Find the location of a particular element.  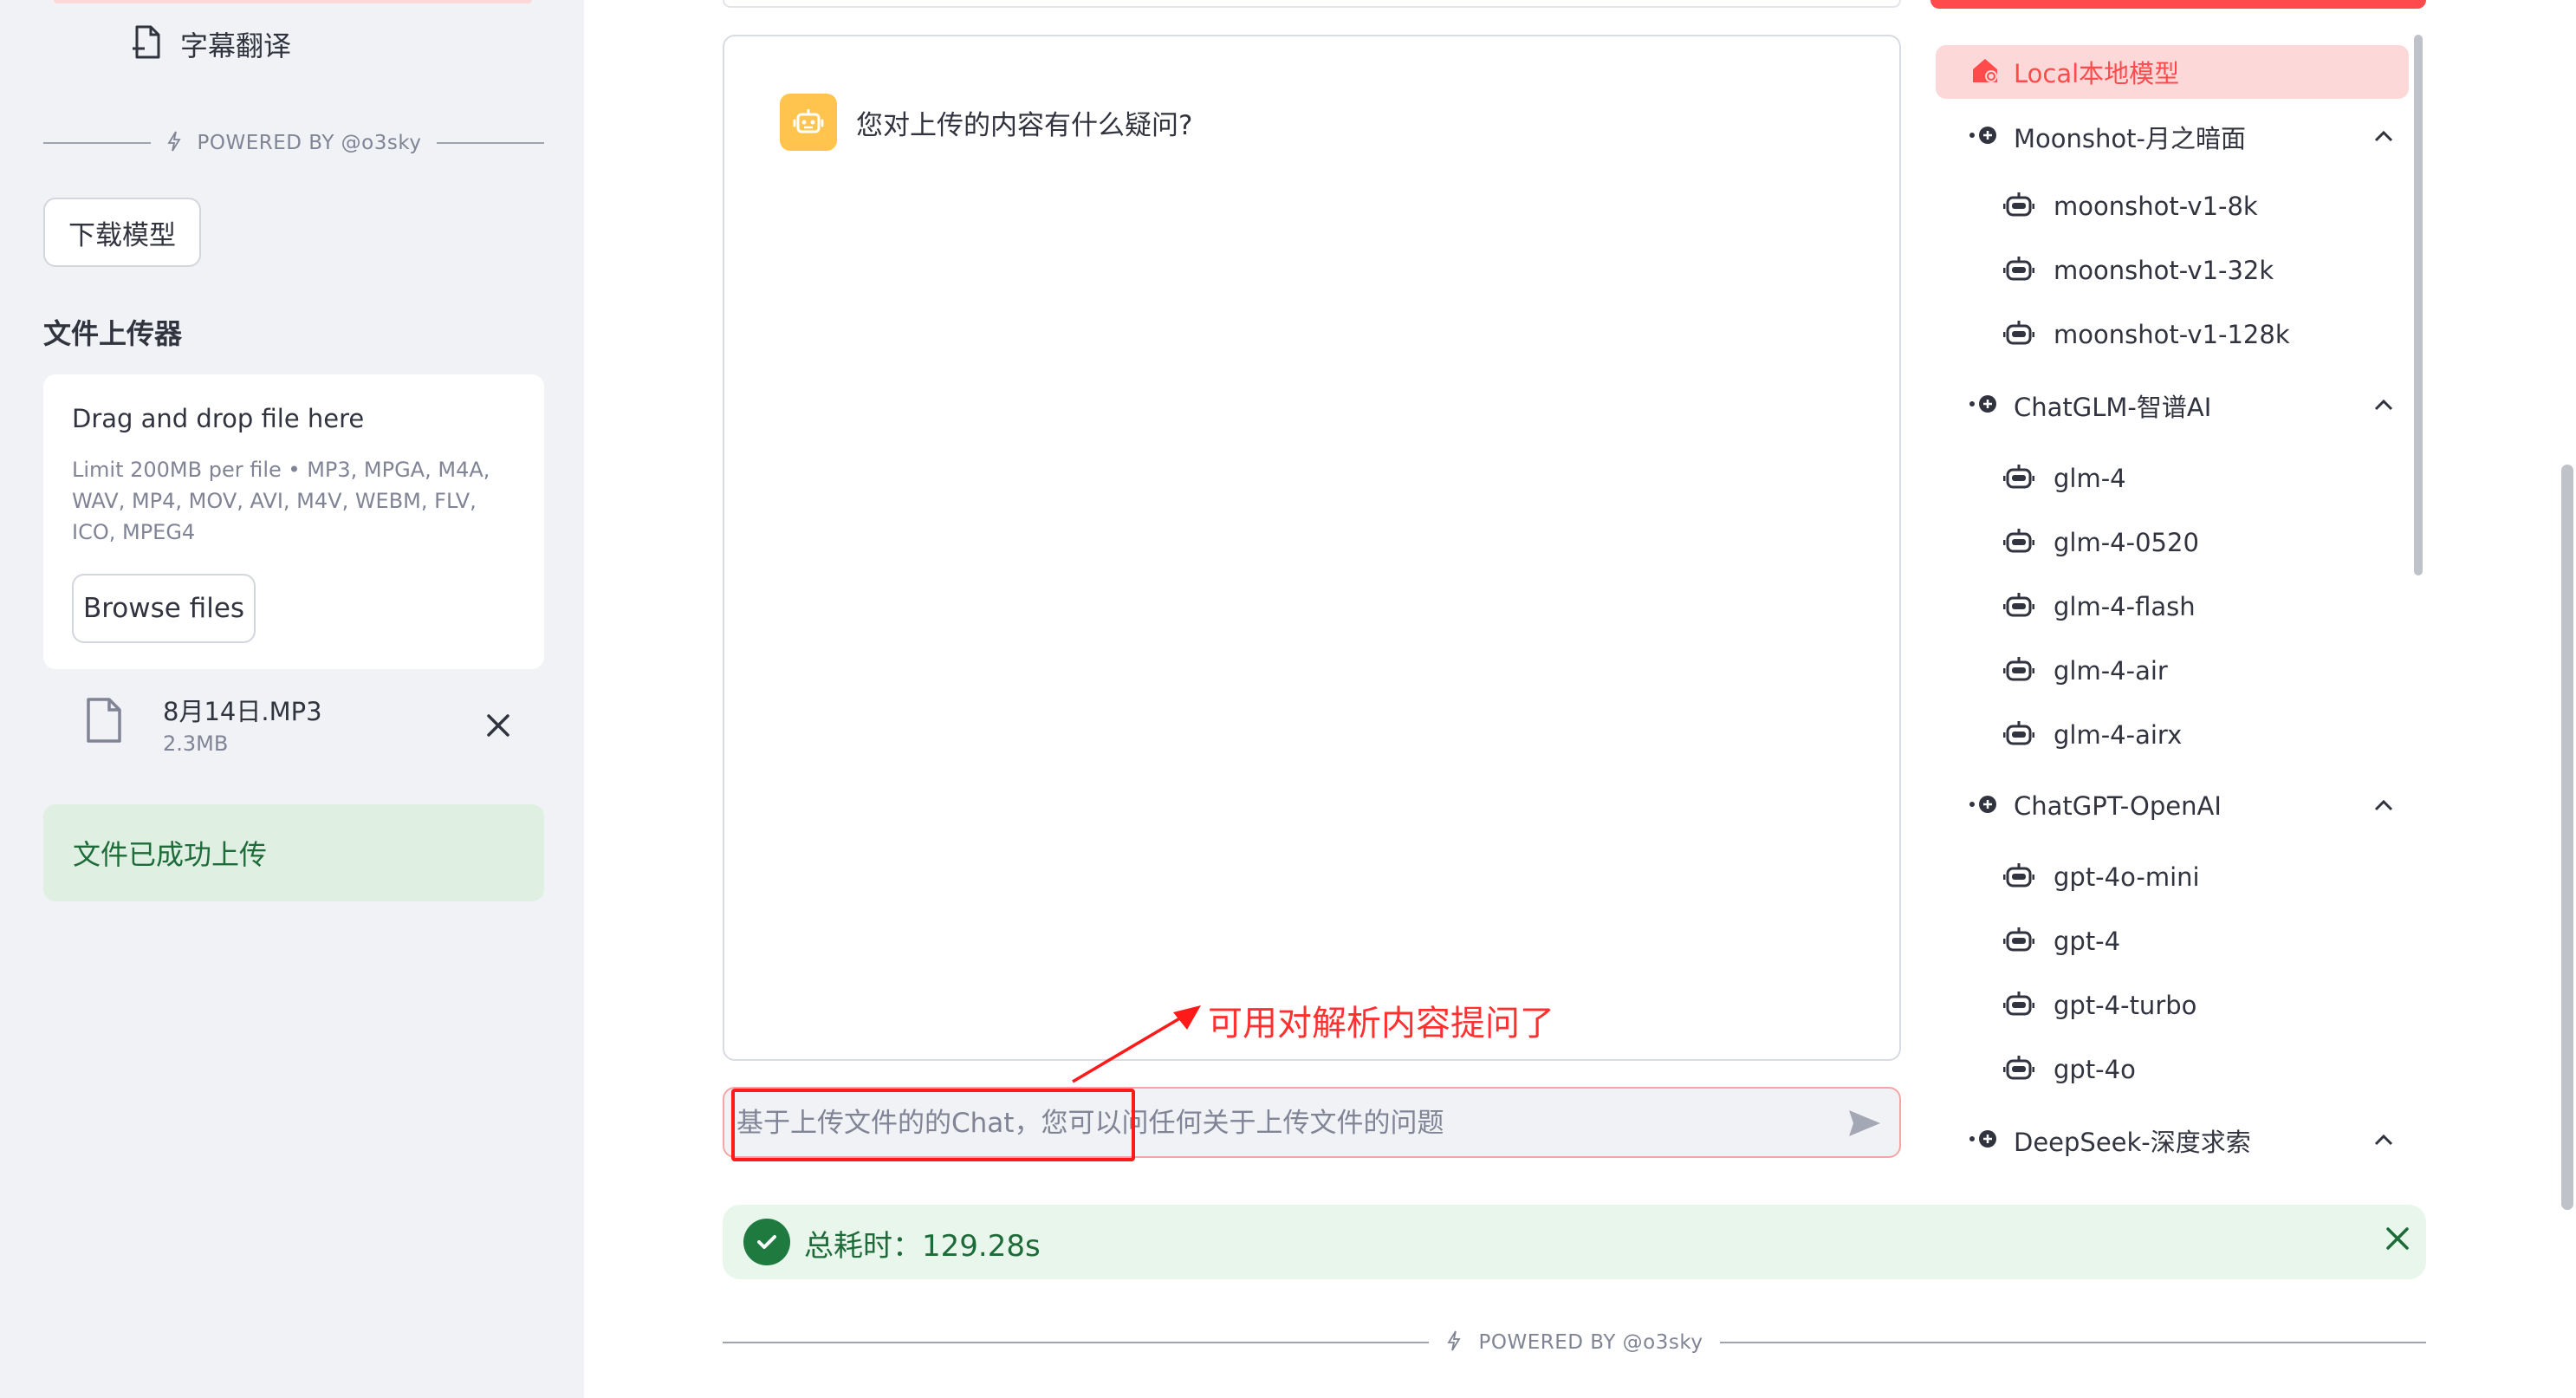

file-icon is located at coordinates (104, 722).